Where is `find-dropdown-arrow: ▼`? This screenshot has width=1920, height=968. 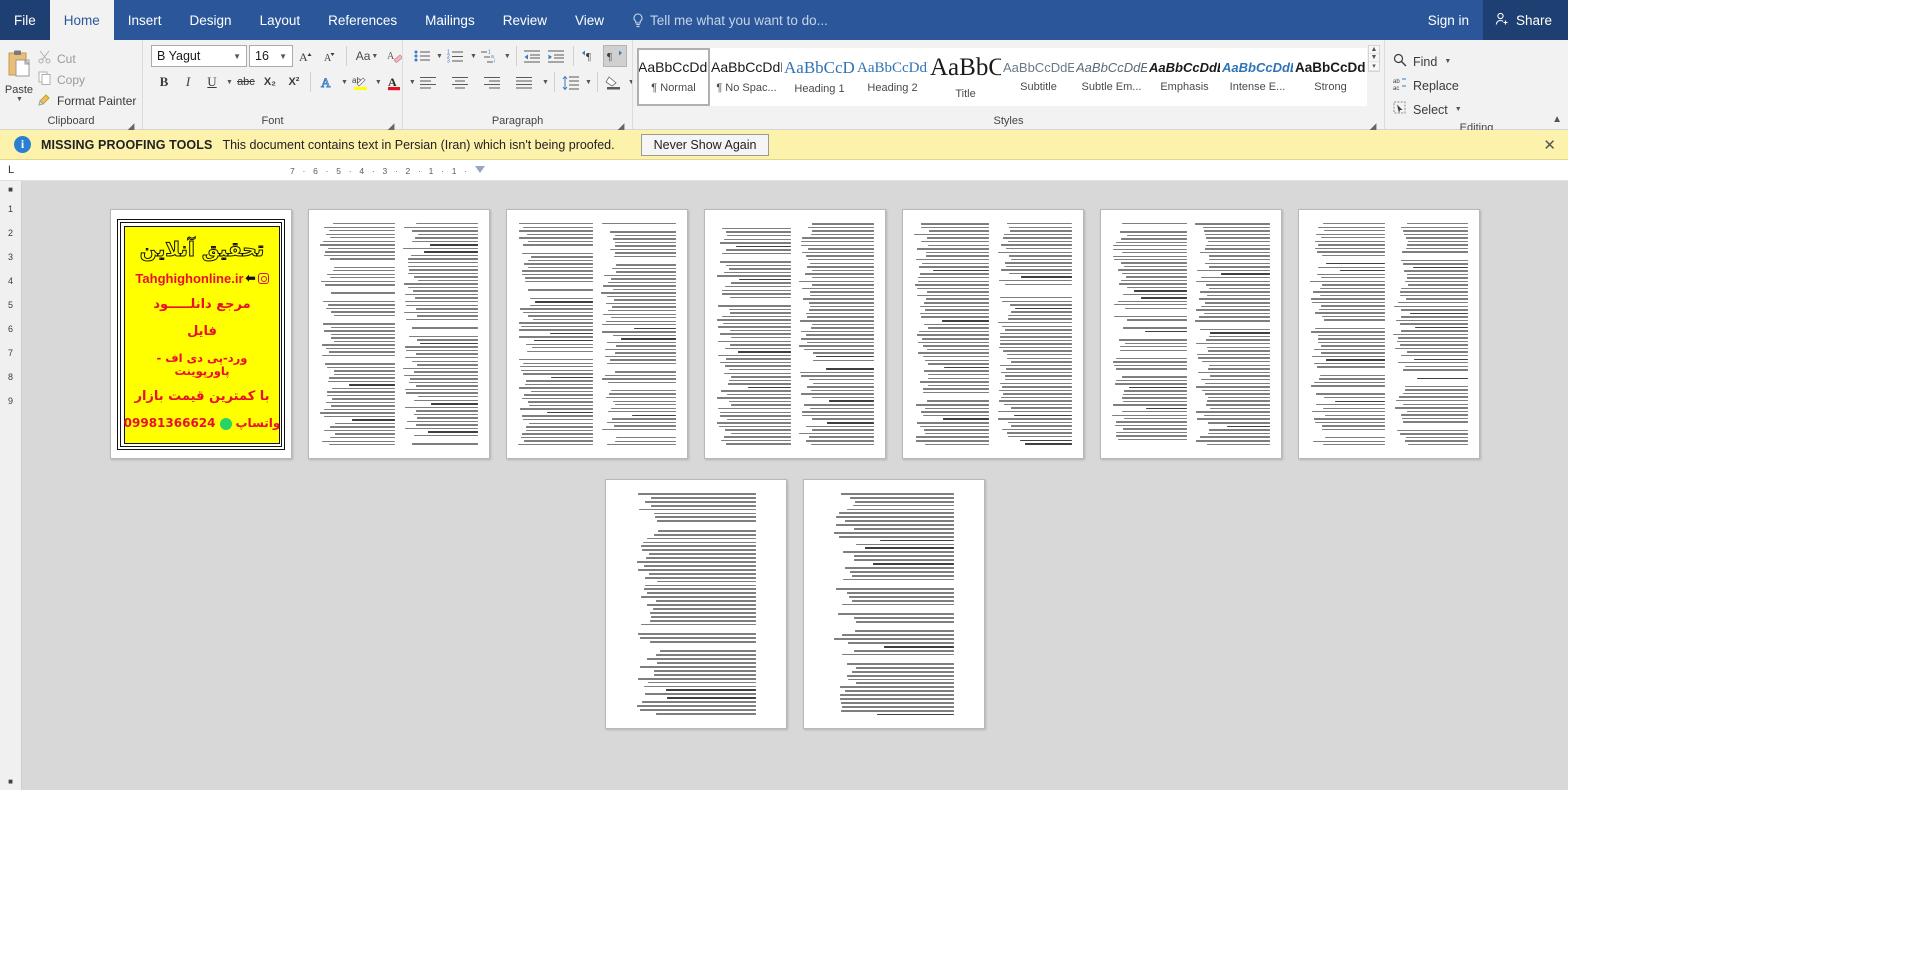
find-dropdown-arrow: ▼ is located at coordinates (1447, 61).